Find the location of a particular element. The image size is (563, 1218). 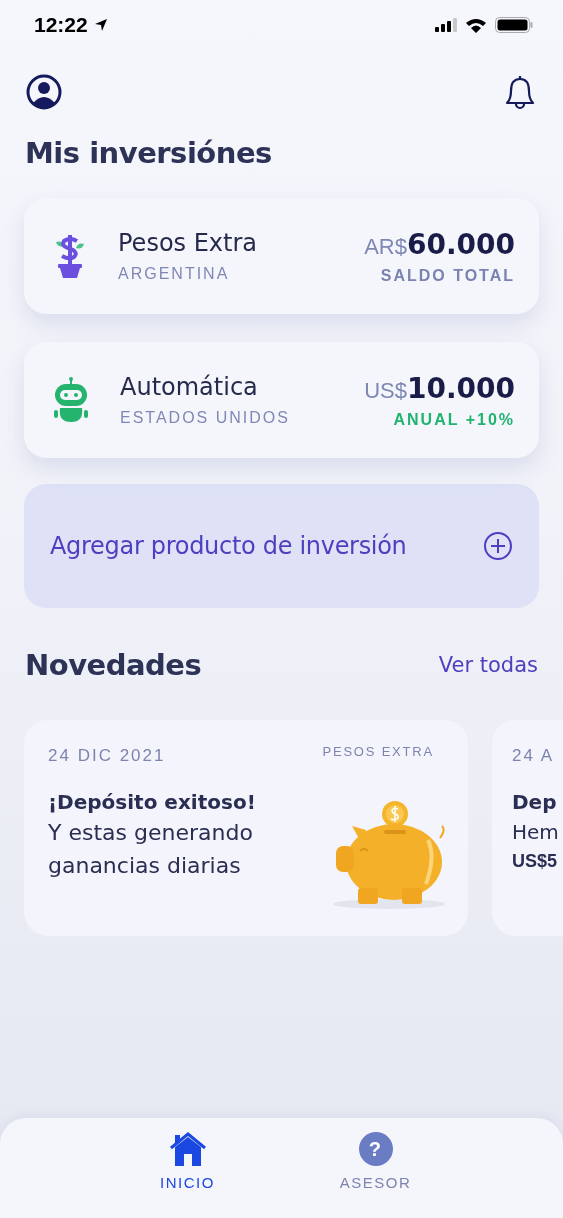

news-amount: US$5 is located at coordinates (535, 861).